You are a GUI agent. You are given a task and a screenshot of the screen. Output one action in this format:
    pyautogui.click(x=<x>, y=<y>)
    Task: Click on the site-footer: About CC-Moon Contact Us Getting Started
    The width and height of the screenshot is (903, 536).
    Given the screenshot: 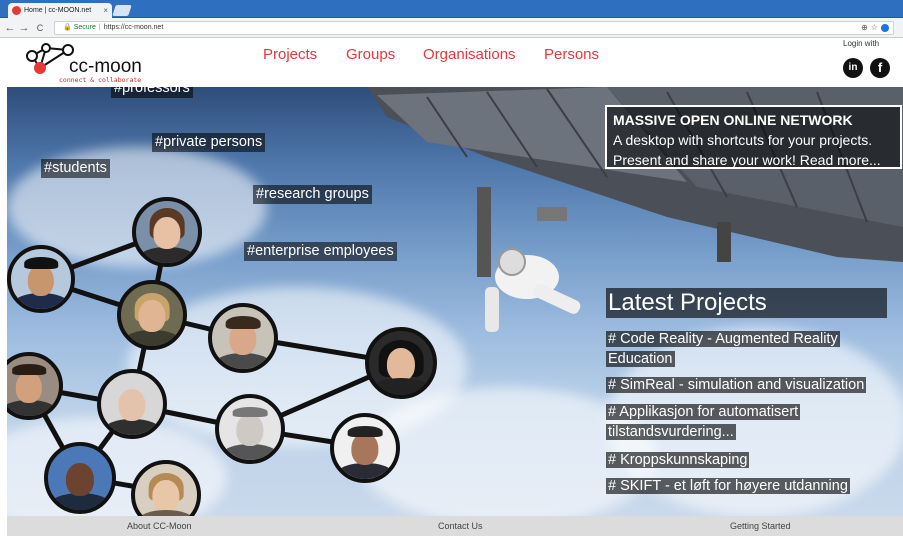 What is the action you would take?
    pyautogui.click(x=455, y=526)
    